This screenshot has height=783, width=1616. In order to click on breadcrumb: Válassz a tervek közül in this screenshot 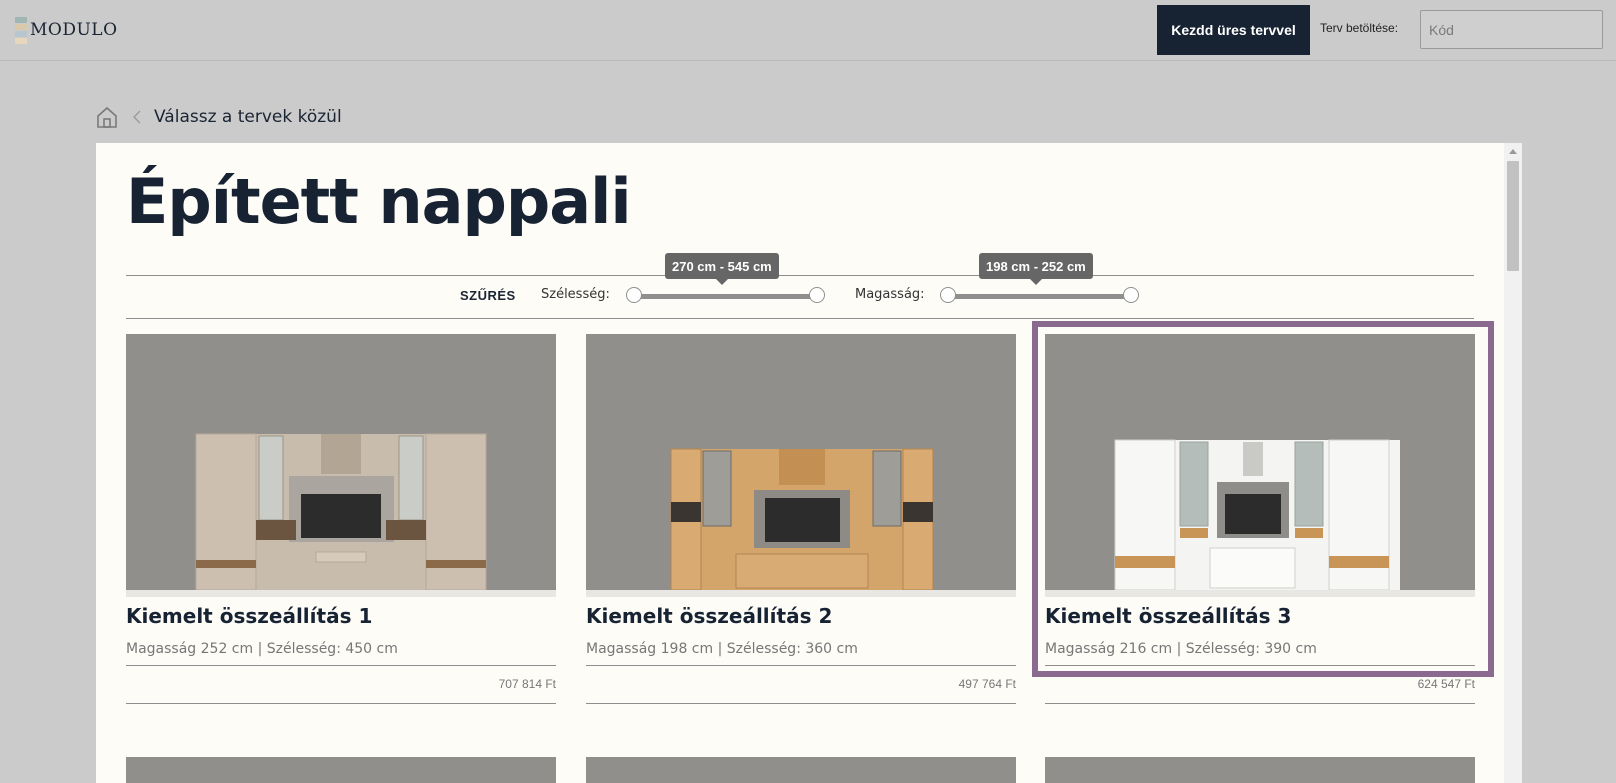, I will do `click(219, 117)`.